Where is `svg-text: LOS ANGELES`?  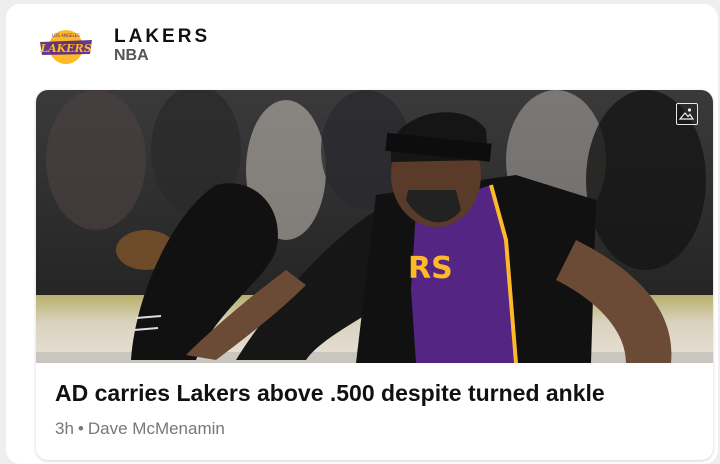 svg-text: LOS ANGELES is located at coordinates (66, 35).